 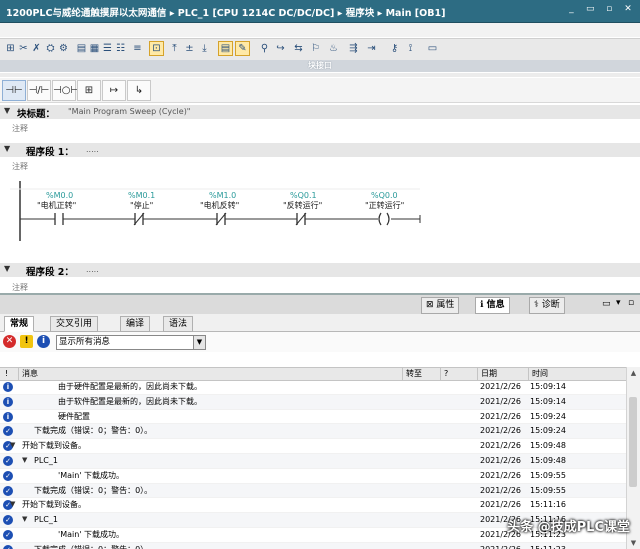 What do you see at coordinates (628, 9) in the screenshot?
I see `close-button: ✕` at bounding box center [628, 9].